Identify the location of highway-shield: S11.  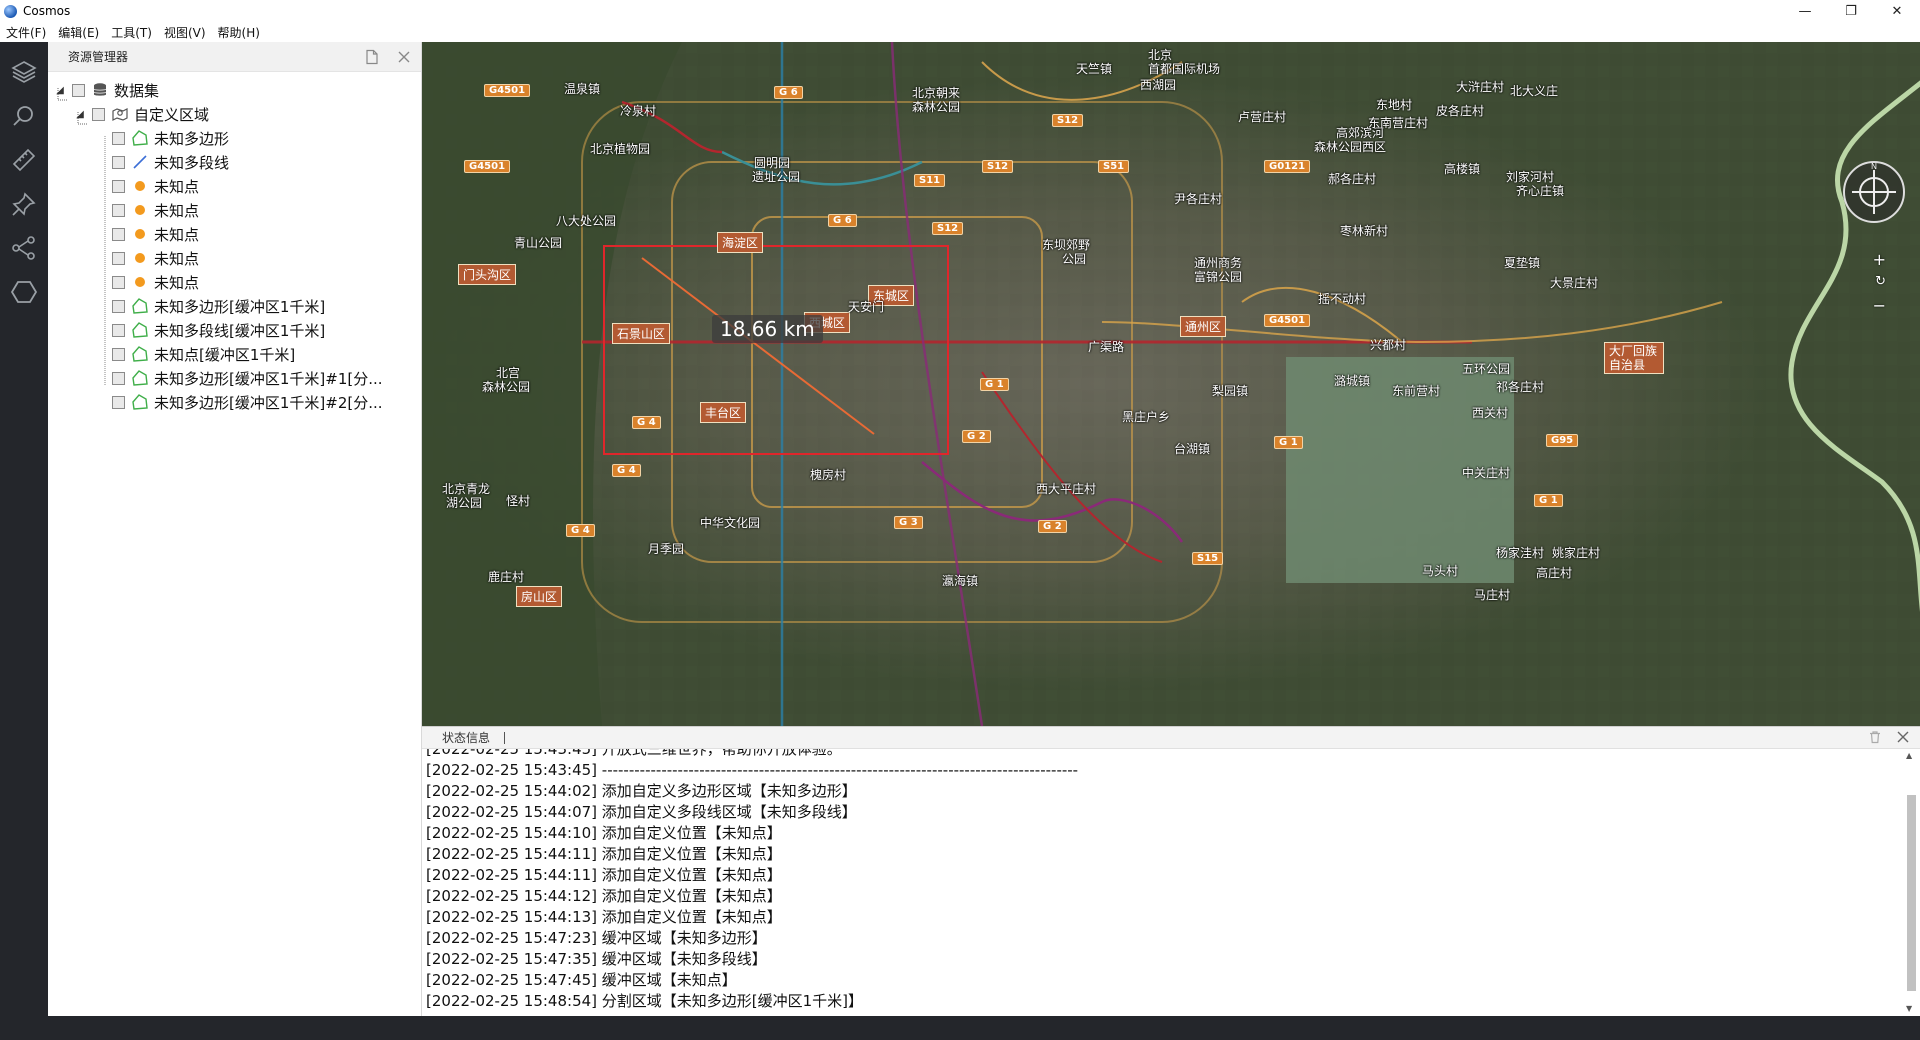
(930, 180).